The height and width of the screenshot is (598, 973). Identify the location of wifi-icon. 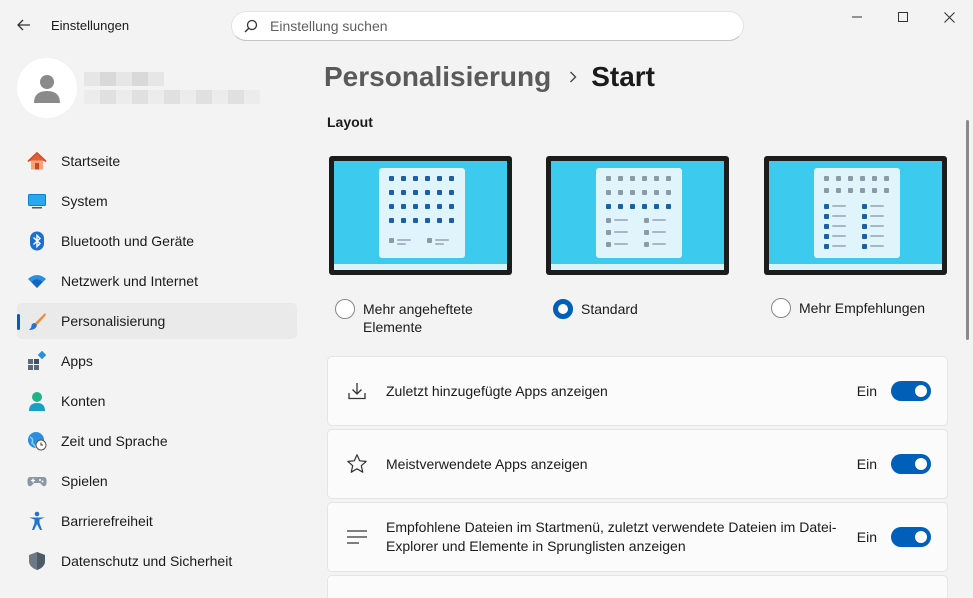
(37, 281).